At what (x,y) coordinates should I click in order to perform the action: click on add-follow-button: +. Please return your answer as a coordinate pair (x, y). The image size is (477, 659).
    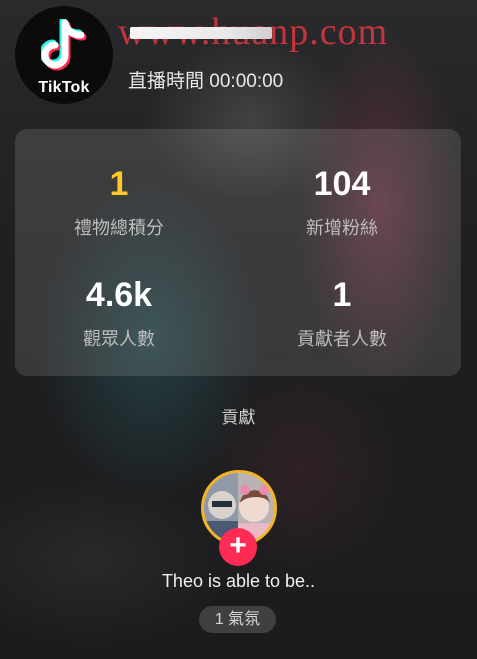
    Looking at the image, I should click on (238, 547).